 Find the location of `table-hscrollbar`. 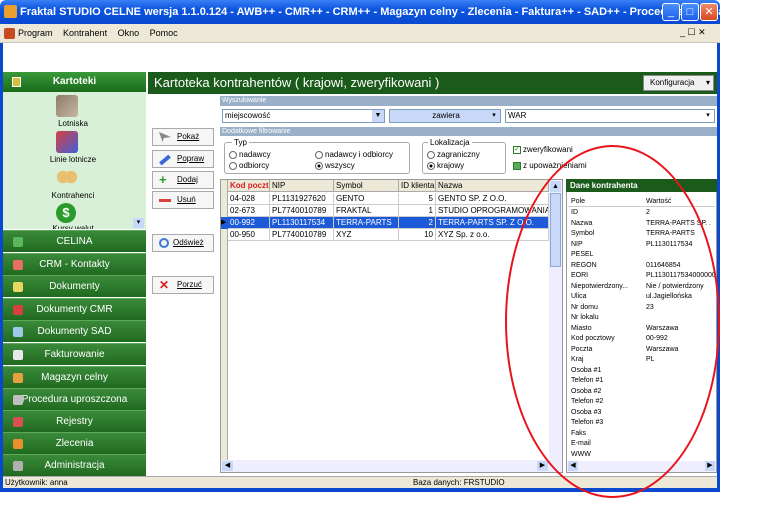

table-hscrollbar is located at coordinates (391, 466).